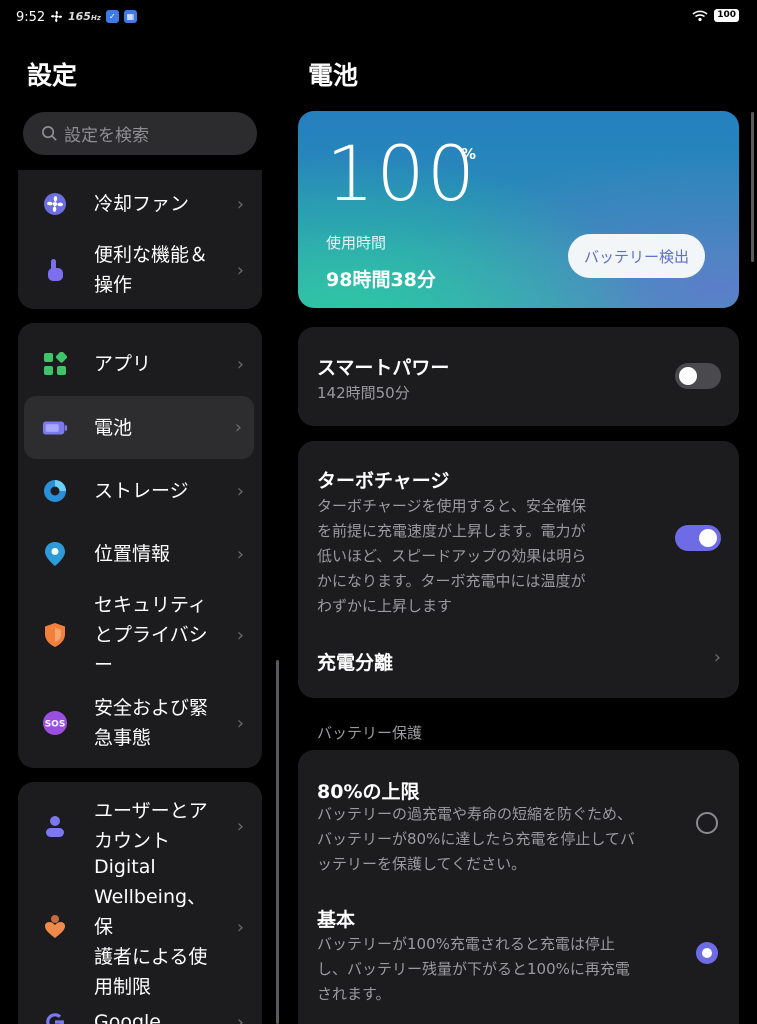 The width and height of the screenshot is (757, 1024). What do you see at coordinates (55, 635) in the screenshot?
I see `shield-icon` at bounding box center [55, 635].